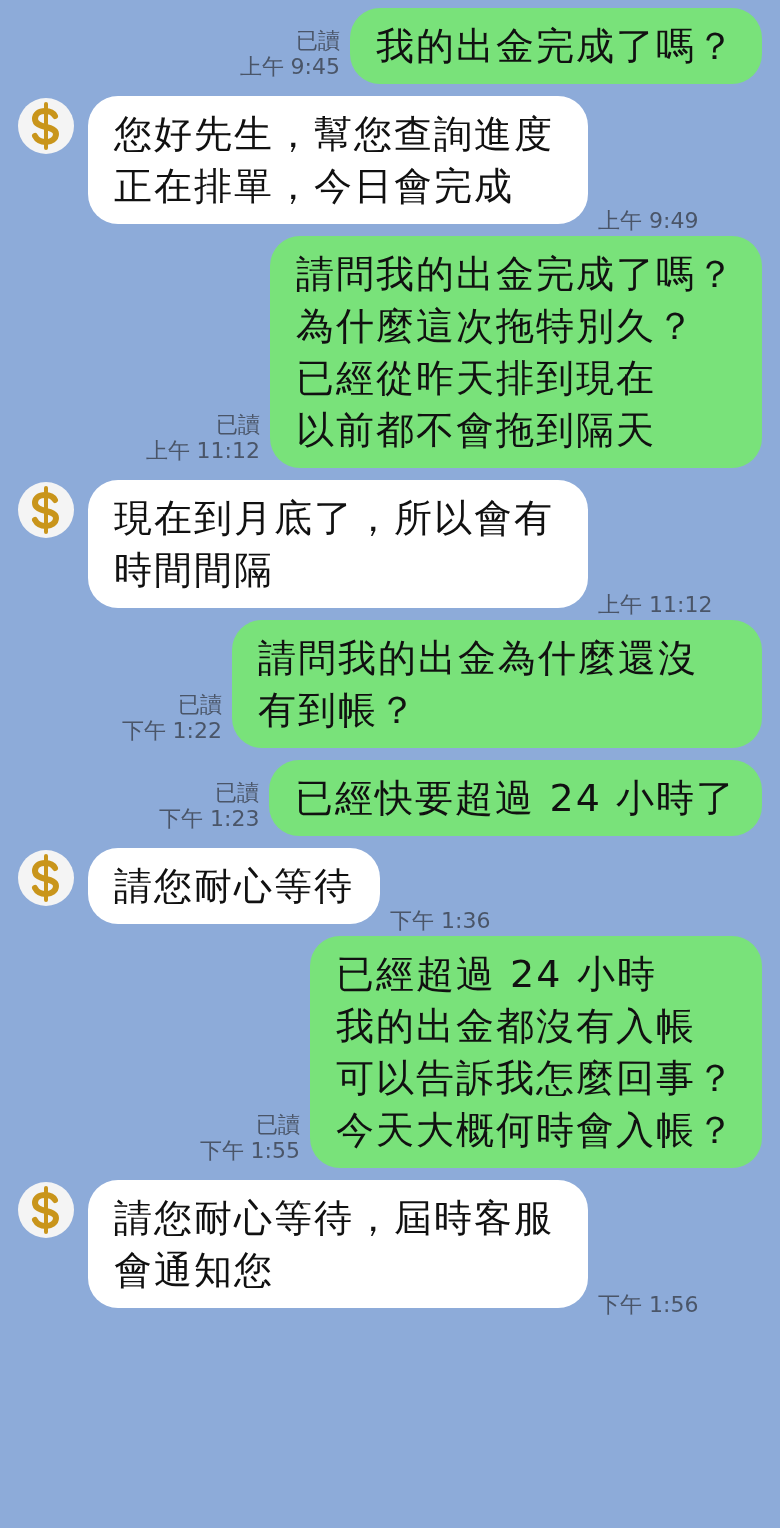 The image size is (780, 1528). What do you see at coordinates (171, 731) in the screenshot?
I see `message-time: 下午 1:22` at bounding box center [171, 731].